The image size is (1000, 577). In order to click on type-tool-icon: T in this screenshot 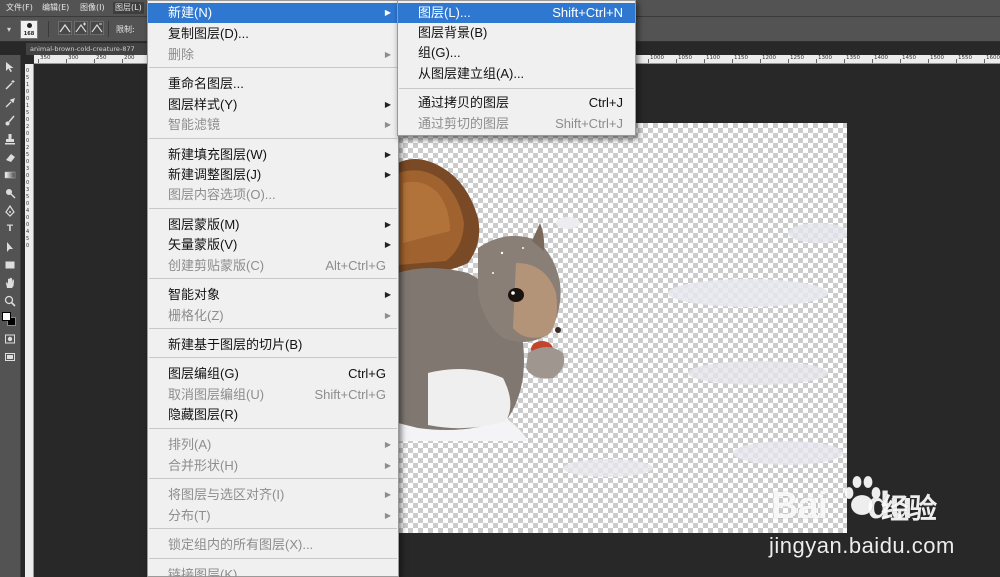, I will do `click(10, 229)`.